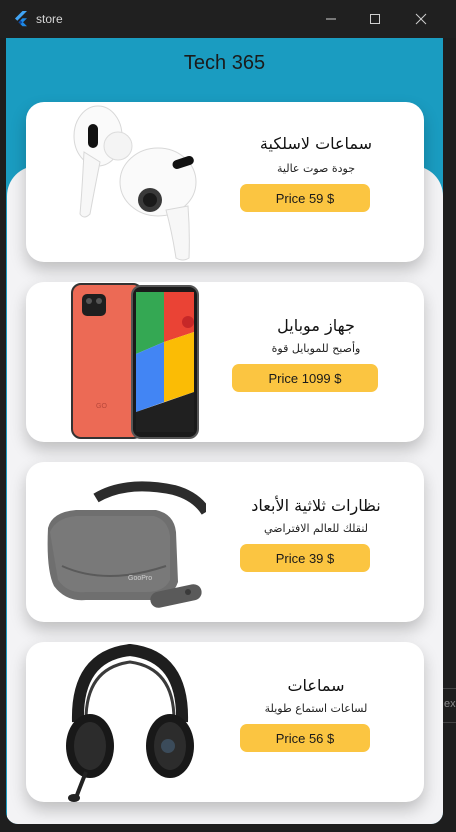  I want to click on product-title: سماعات لاسلكية, so click(316, 143).